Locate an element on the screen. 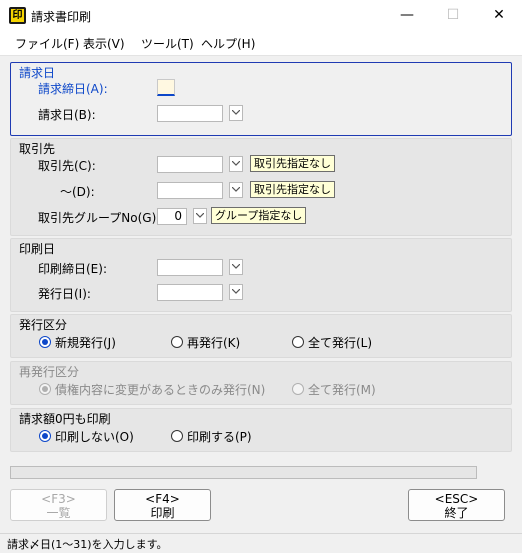  zero-print-no-label: 印刷しない(O) is located at coordinates (94, 436).